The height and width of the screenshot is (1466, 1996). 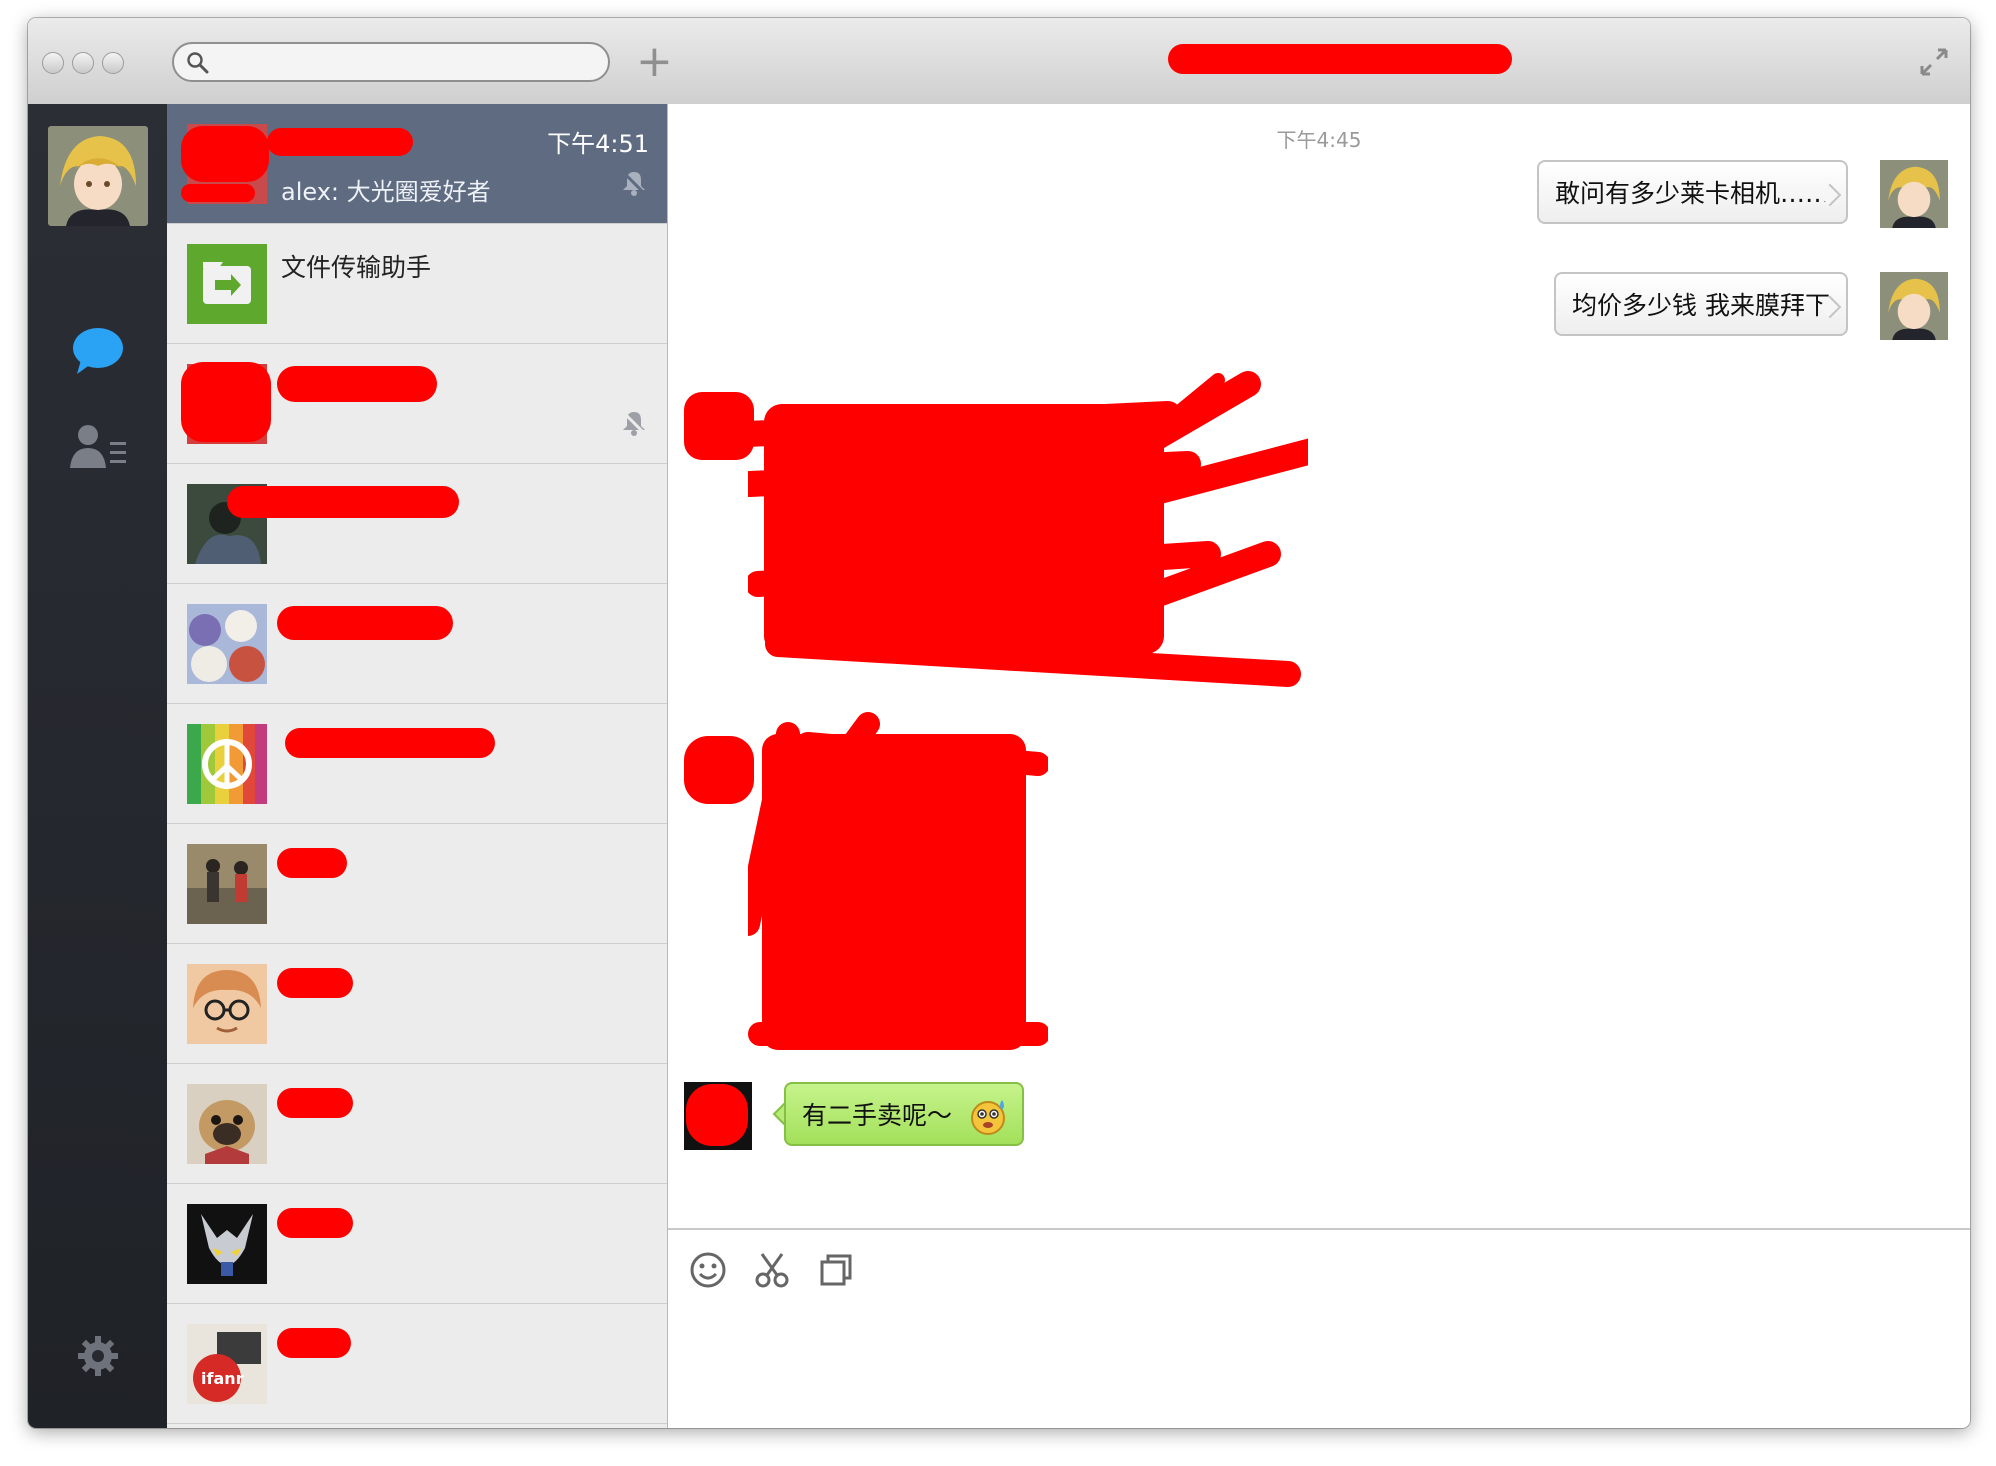 What do you see at coordinates (99, 446) in the screenshot?
I see `contacts-icon` at bounding box center [99, 446].